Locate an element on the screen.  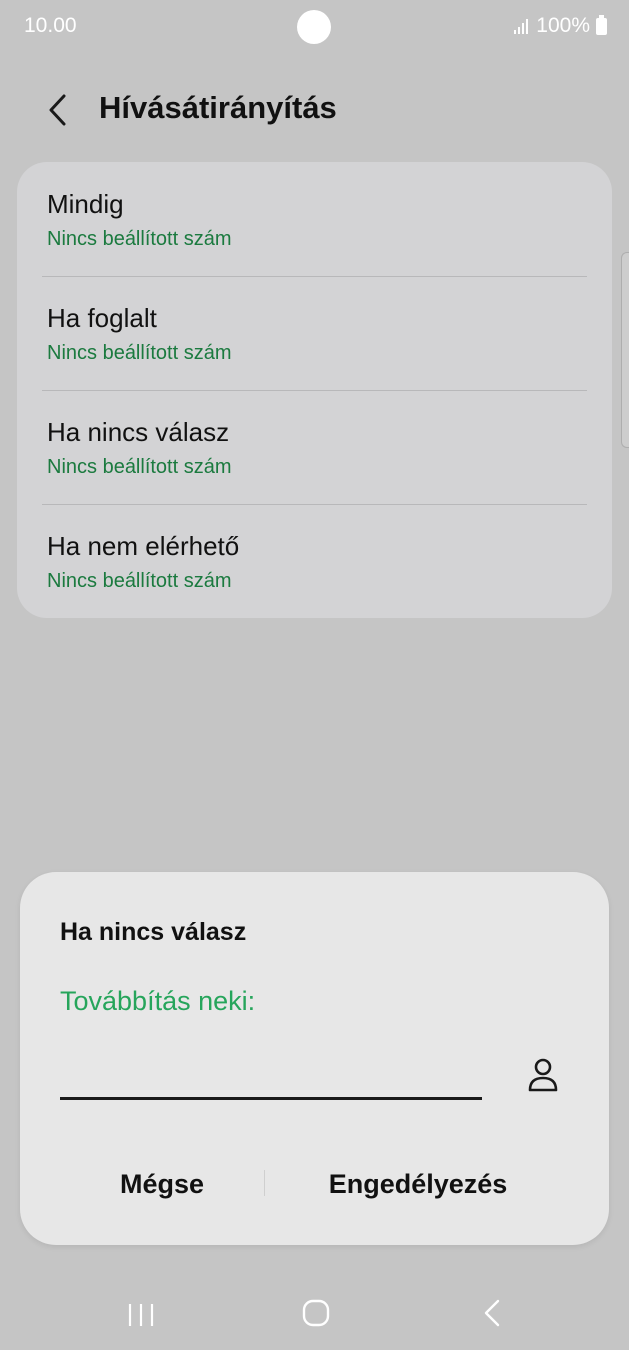
recents-icon is located at coordinates (141, 1315).